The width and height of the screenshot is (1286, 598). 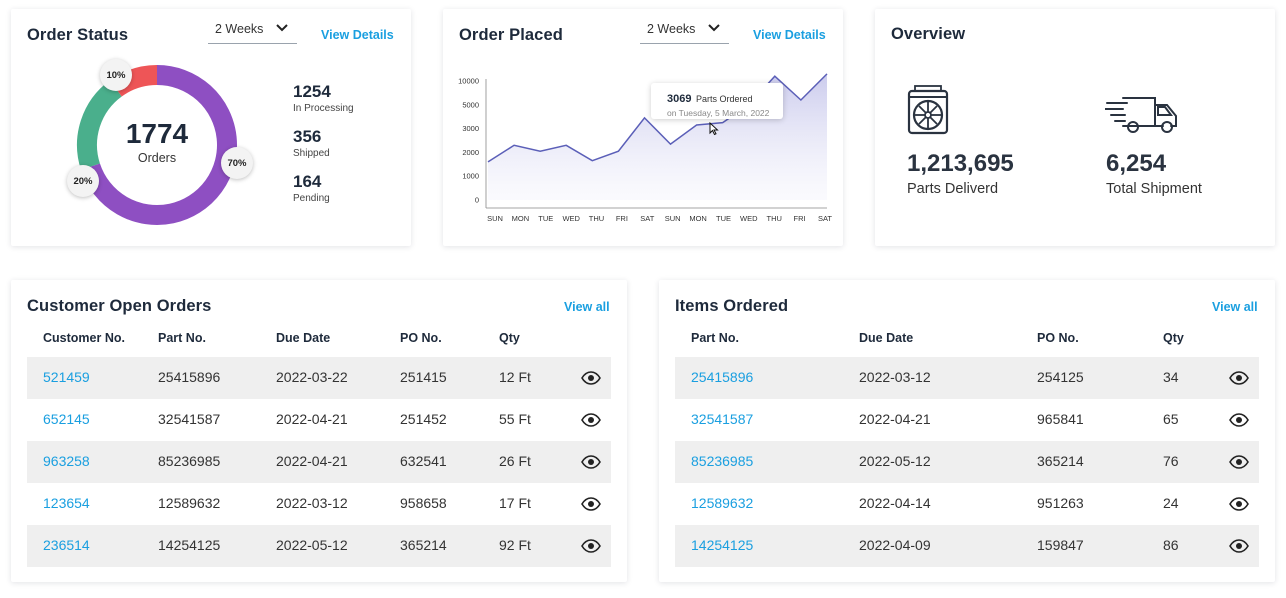 What do you see at coordinates (423, 419) in the screenshot?
I see `po-number-cell: 251452` at bounding box center [423, 419].